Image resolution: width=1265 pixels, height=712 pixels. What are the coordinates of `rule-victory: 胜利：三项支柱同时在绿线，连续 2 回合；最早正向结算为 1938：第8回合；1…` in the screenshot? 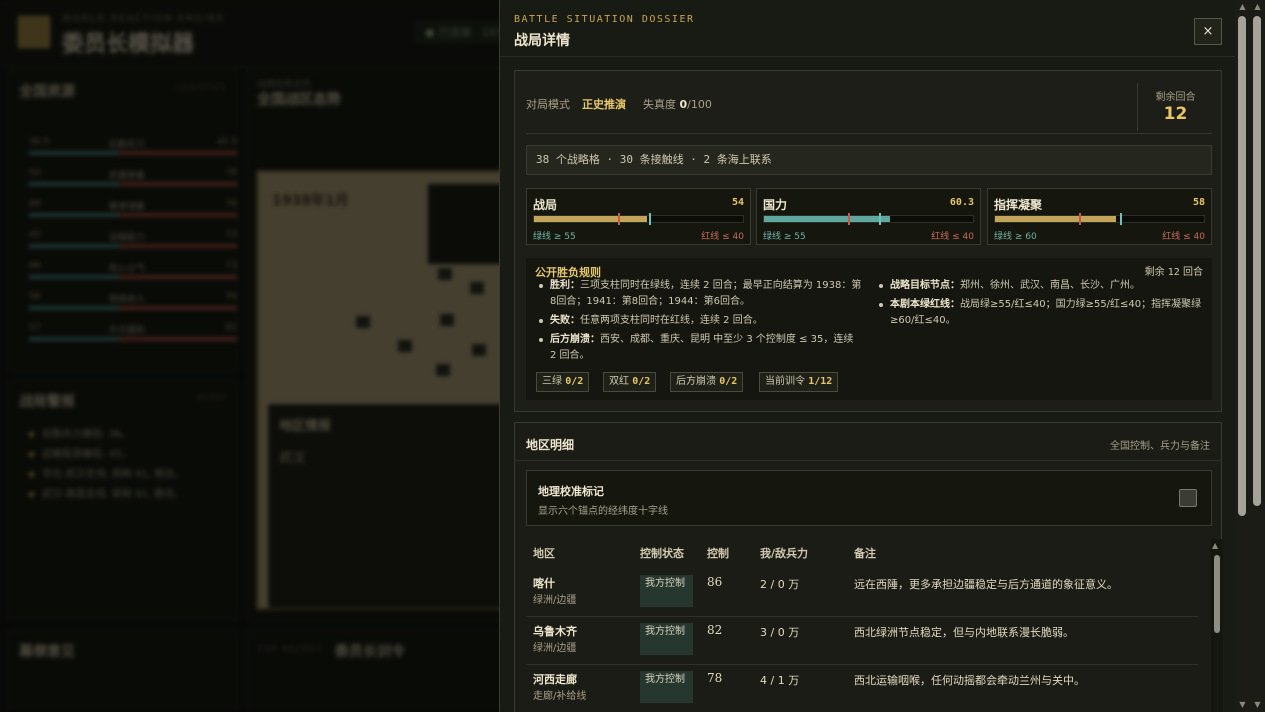 It's located at (699, 294).